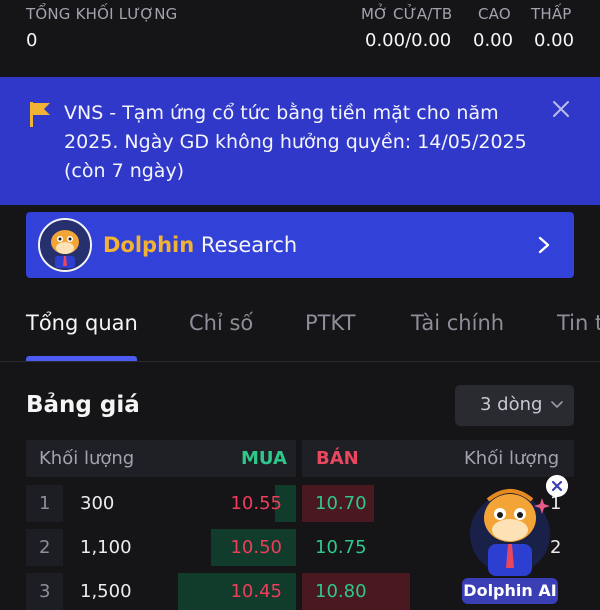 The width and height of the screenshot is (600, 610). I want to click on high-value: 0.00, so click(493, 40).